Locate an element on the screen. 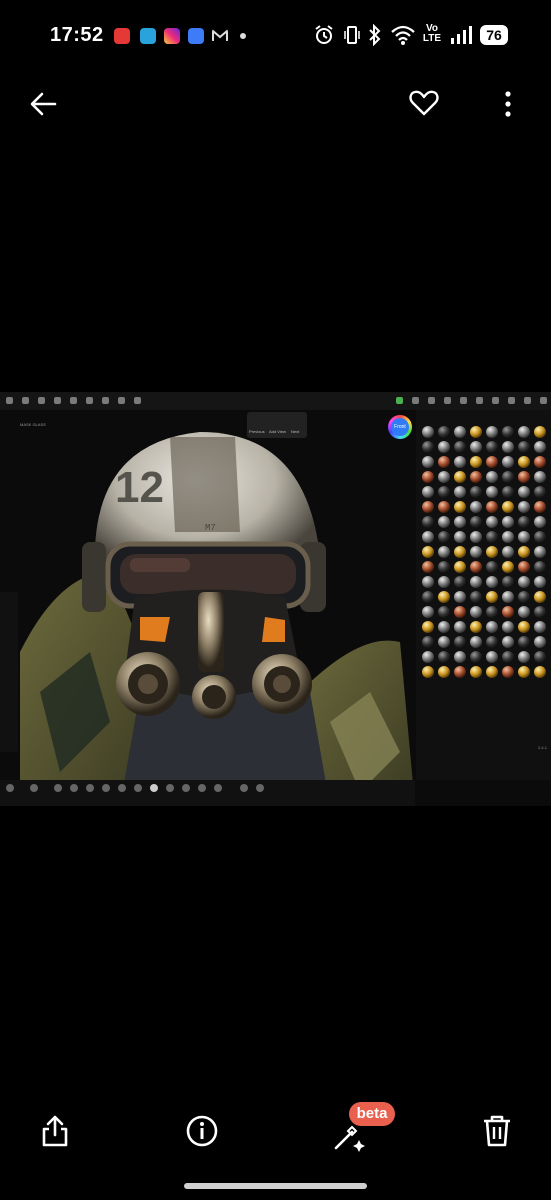 The width and height of the screenshot is (551, 1200). bluetooth-icon is located at coordinates (375, 35).